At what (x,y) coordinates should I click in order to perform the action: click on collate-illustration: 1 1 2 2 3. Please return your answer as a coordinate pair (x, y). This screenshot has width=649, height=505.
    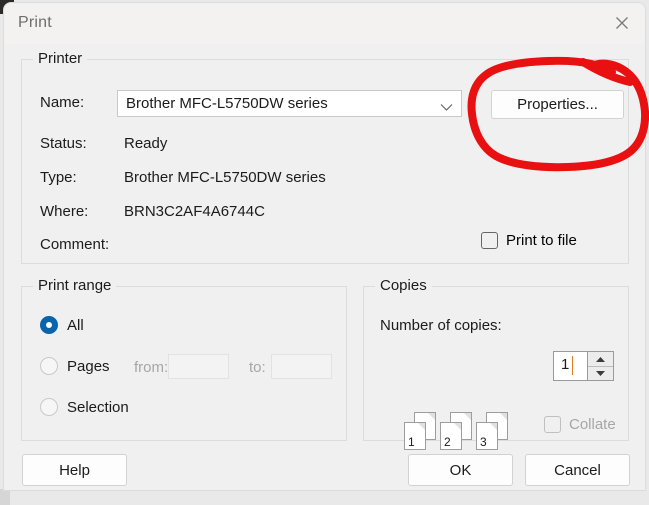
    Looking at the image, I should click on (456, 431).